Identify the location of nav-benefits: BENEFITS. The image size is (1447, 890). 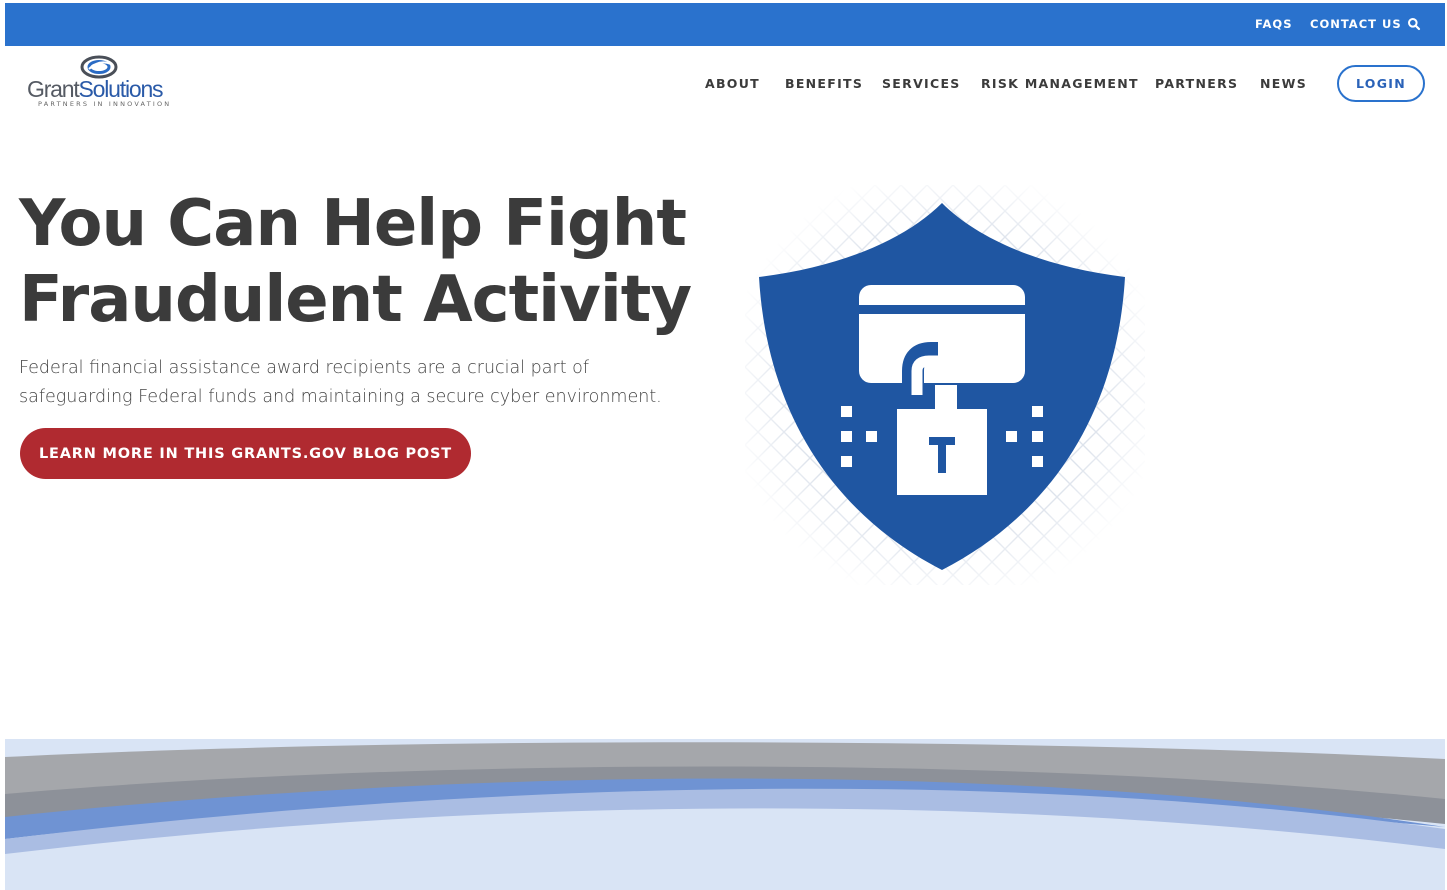
(824, 83).